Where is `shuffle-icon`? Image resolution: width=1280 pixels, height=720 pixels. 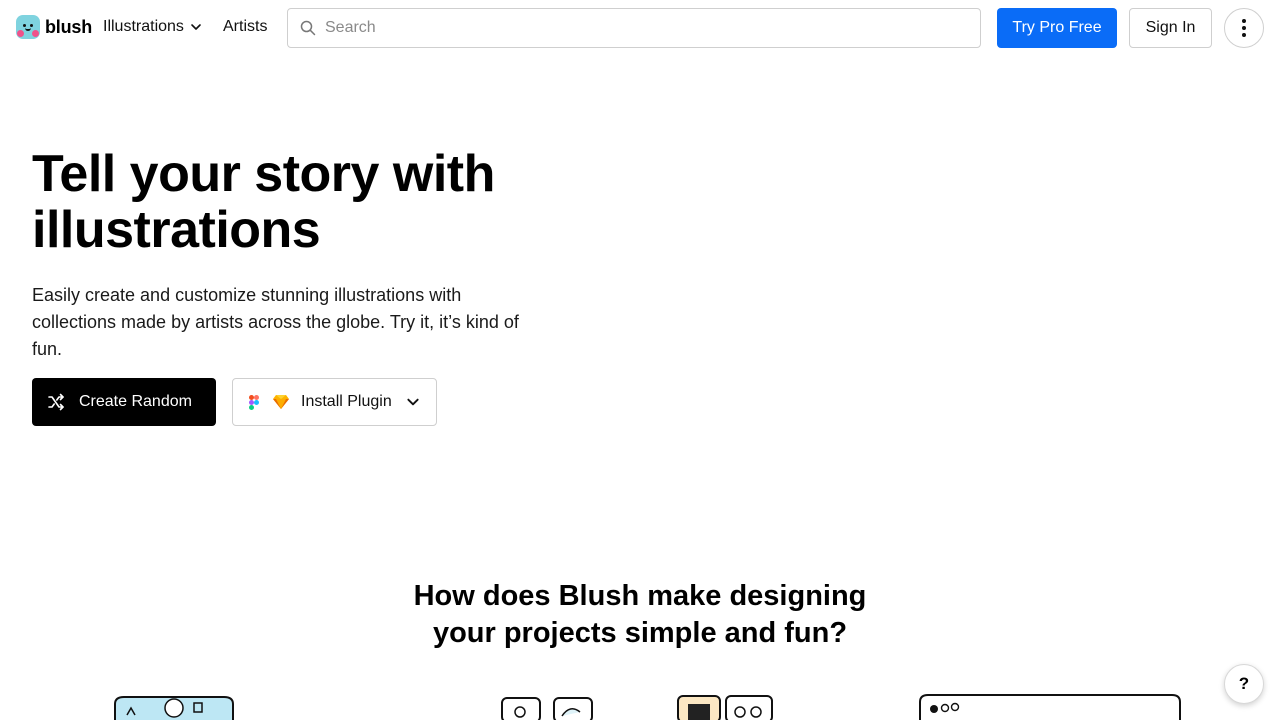 shuffle-icon is located at coordinates (56, 402).